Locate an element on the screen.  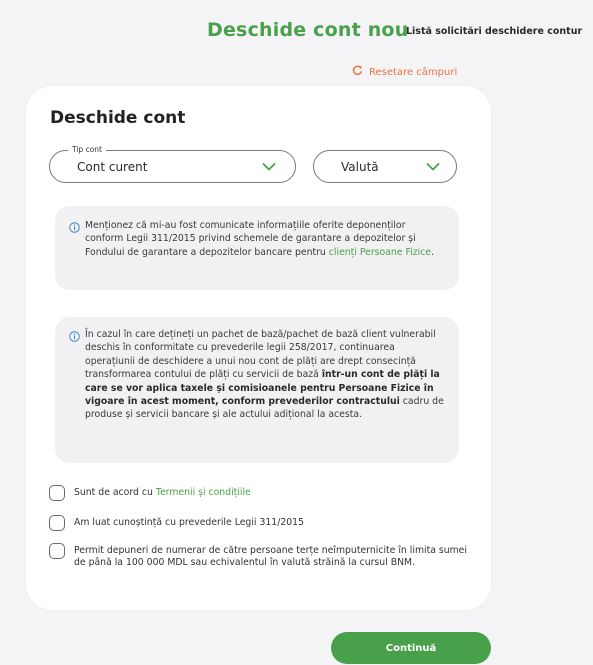
terms-checkbox-row: Sunt de acord cu Termenii și condițiile is located at coordinates (259, 493).